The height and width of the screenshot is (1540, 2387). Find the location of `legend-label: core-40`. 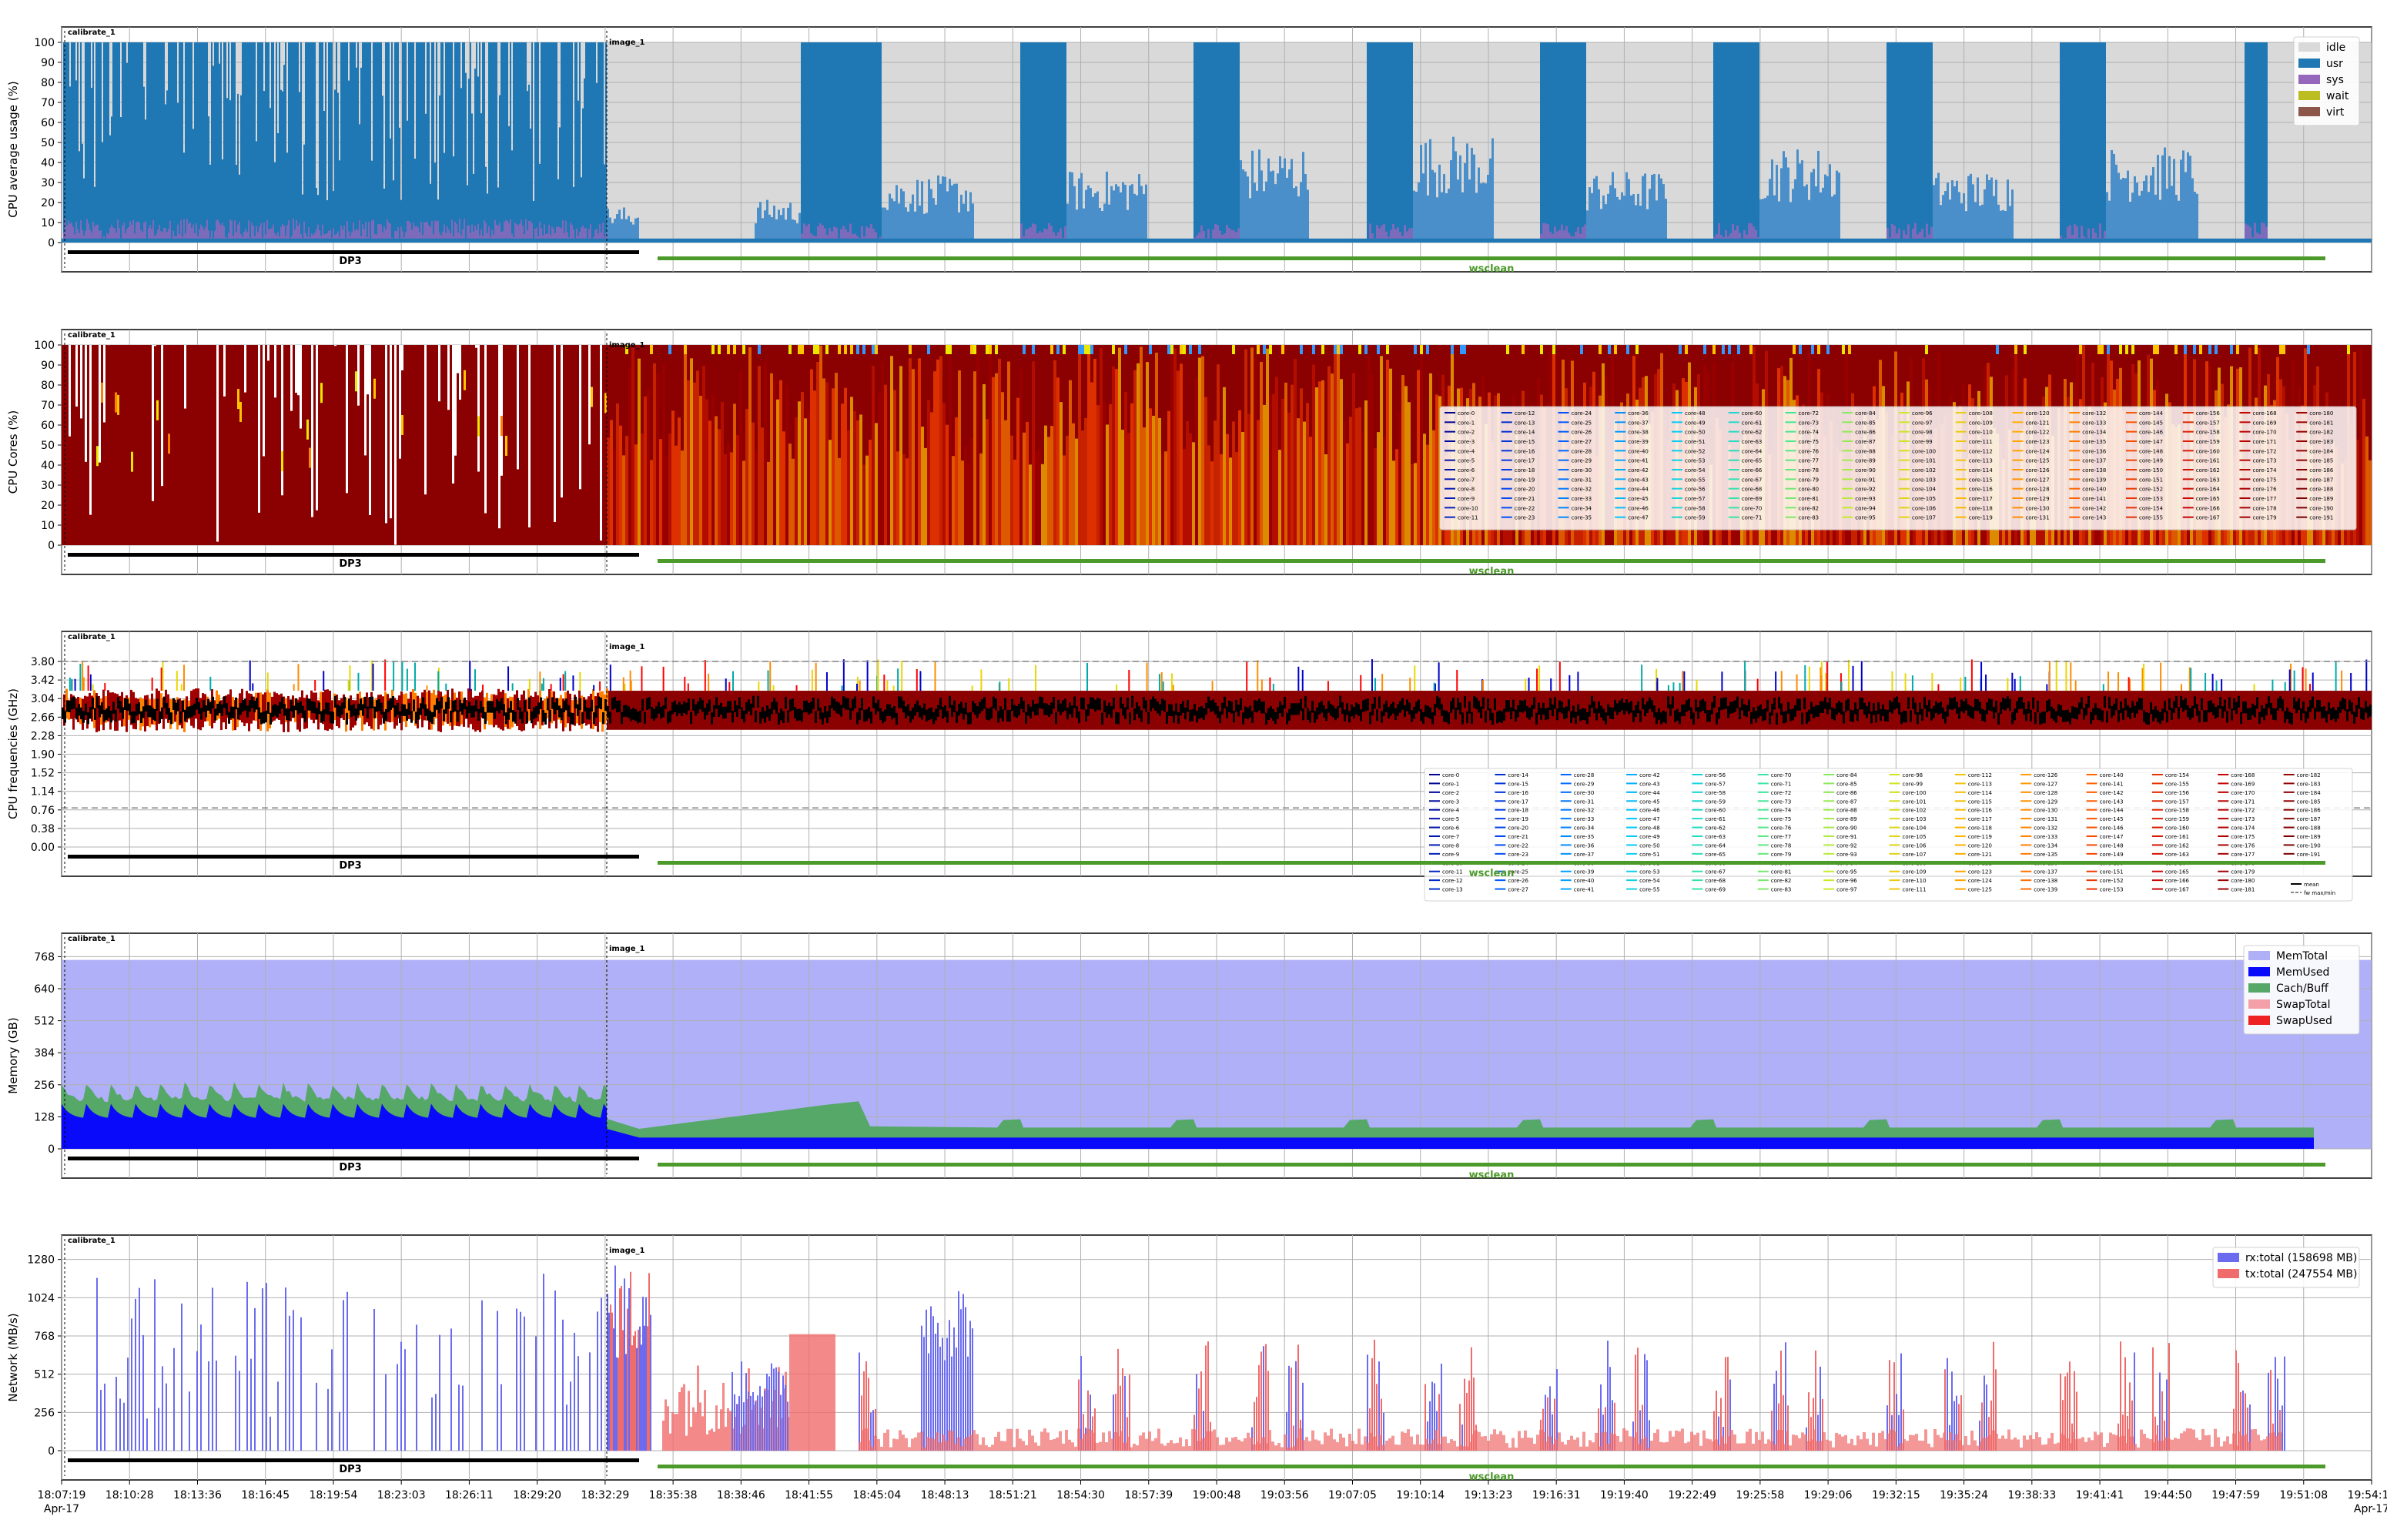

legend-label: core-40 is located at coordinates (1638, 451).